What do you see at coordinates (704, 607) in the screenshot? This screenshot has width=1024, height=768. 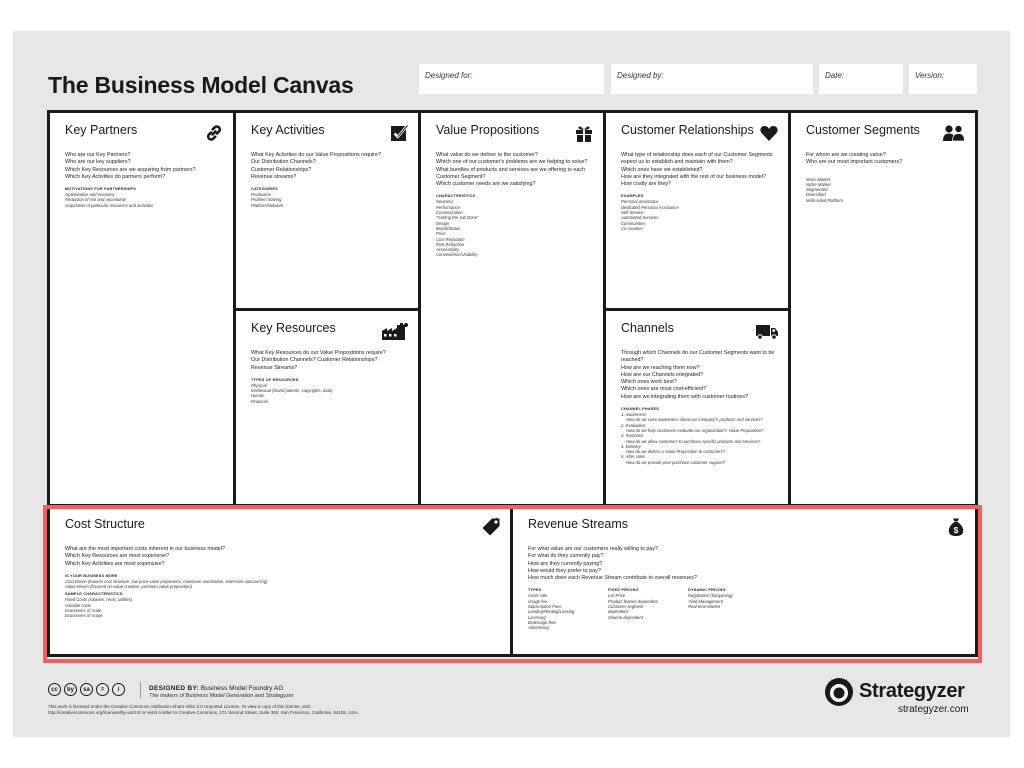 I see `list-item: Real-time-Market` at bounding box center [704, 607].